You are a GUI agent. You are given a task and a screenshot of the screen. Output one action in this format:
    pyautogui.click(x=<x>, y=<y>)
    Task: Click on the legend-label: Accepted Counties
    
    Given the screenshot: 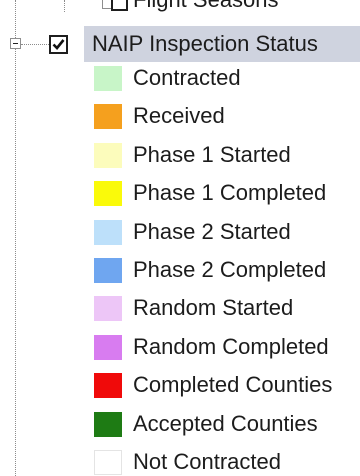 What is the action you would take?
    pyautogui.click(x=225, y=423)
    